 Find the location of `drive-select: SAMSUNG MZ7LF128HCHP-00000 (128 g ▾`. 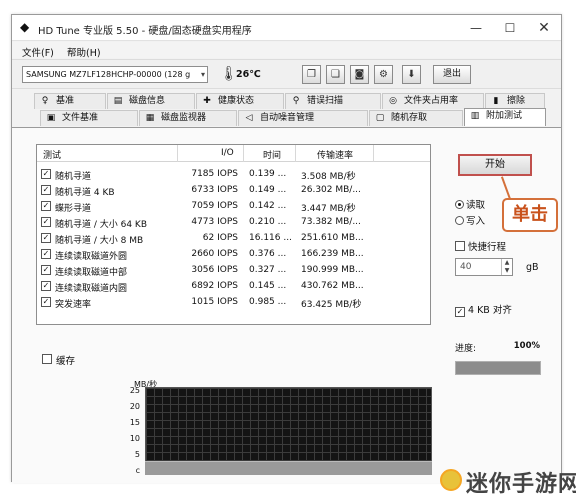

drive-select: SAMSUNG MZ7LF128HCHP-00000 (128 g ▾ is located at coordinates (115, 74).